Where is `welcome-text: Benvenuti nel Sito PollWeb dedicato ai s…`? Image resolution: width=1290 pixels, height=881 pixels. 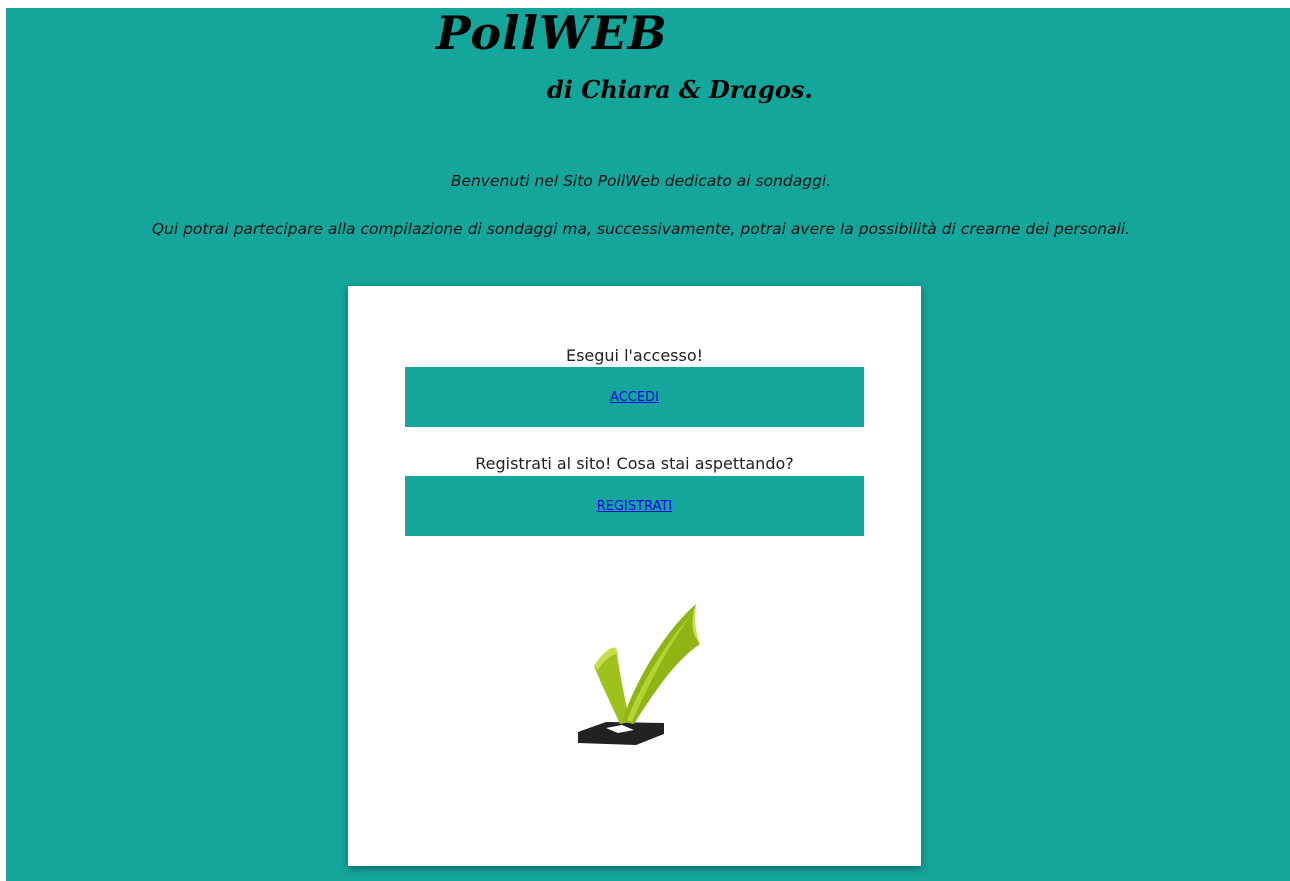 welcome-text: Benvenuti nel Sito PollWeb dedicato ai s… is located at coordinates (641, 181).